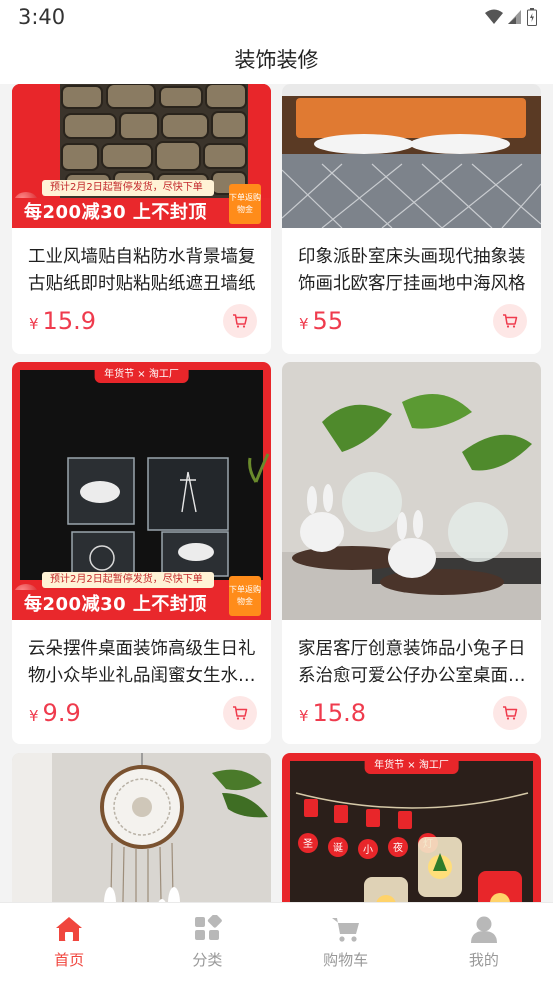 The height and width of the screenshot is (984, 553). Describe the element at coordinates (484, 943) in the screenshot. I see `tab-profile: 我的` at that location.